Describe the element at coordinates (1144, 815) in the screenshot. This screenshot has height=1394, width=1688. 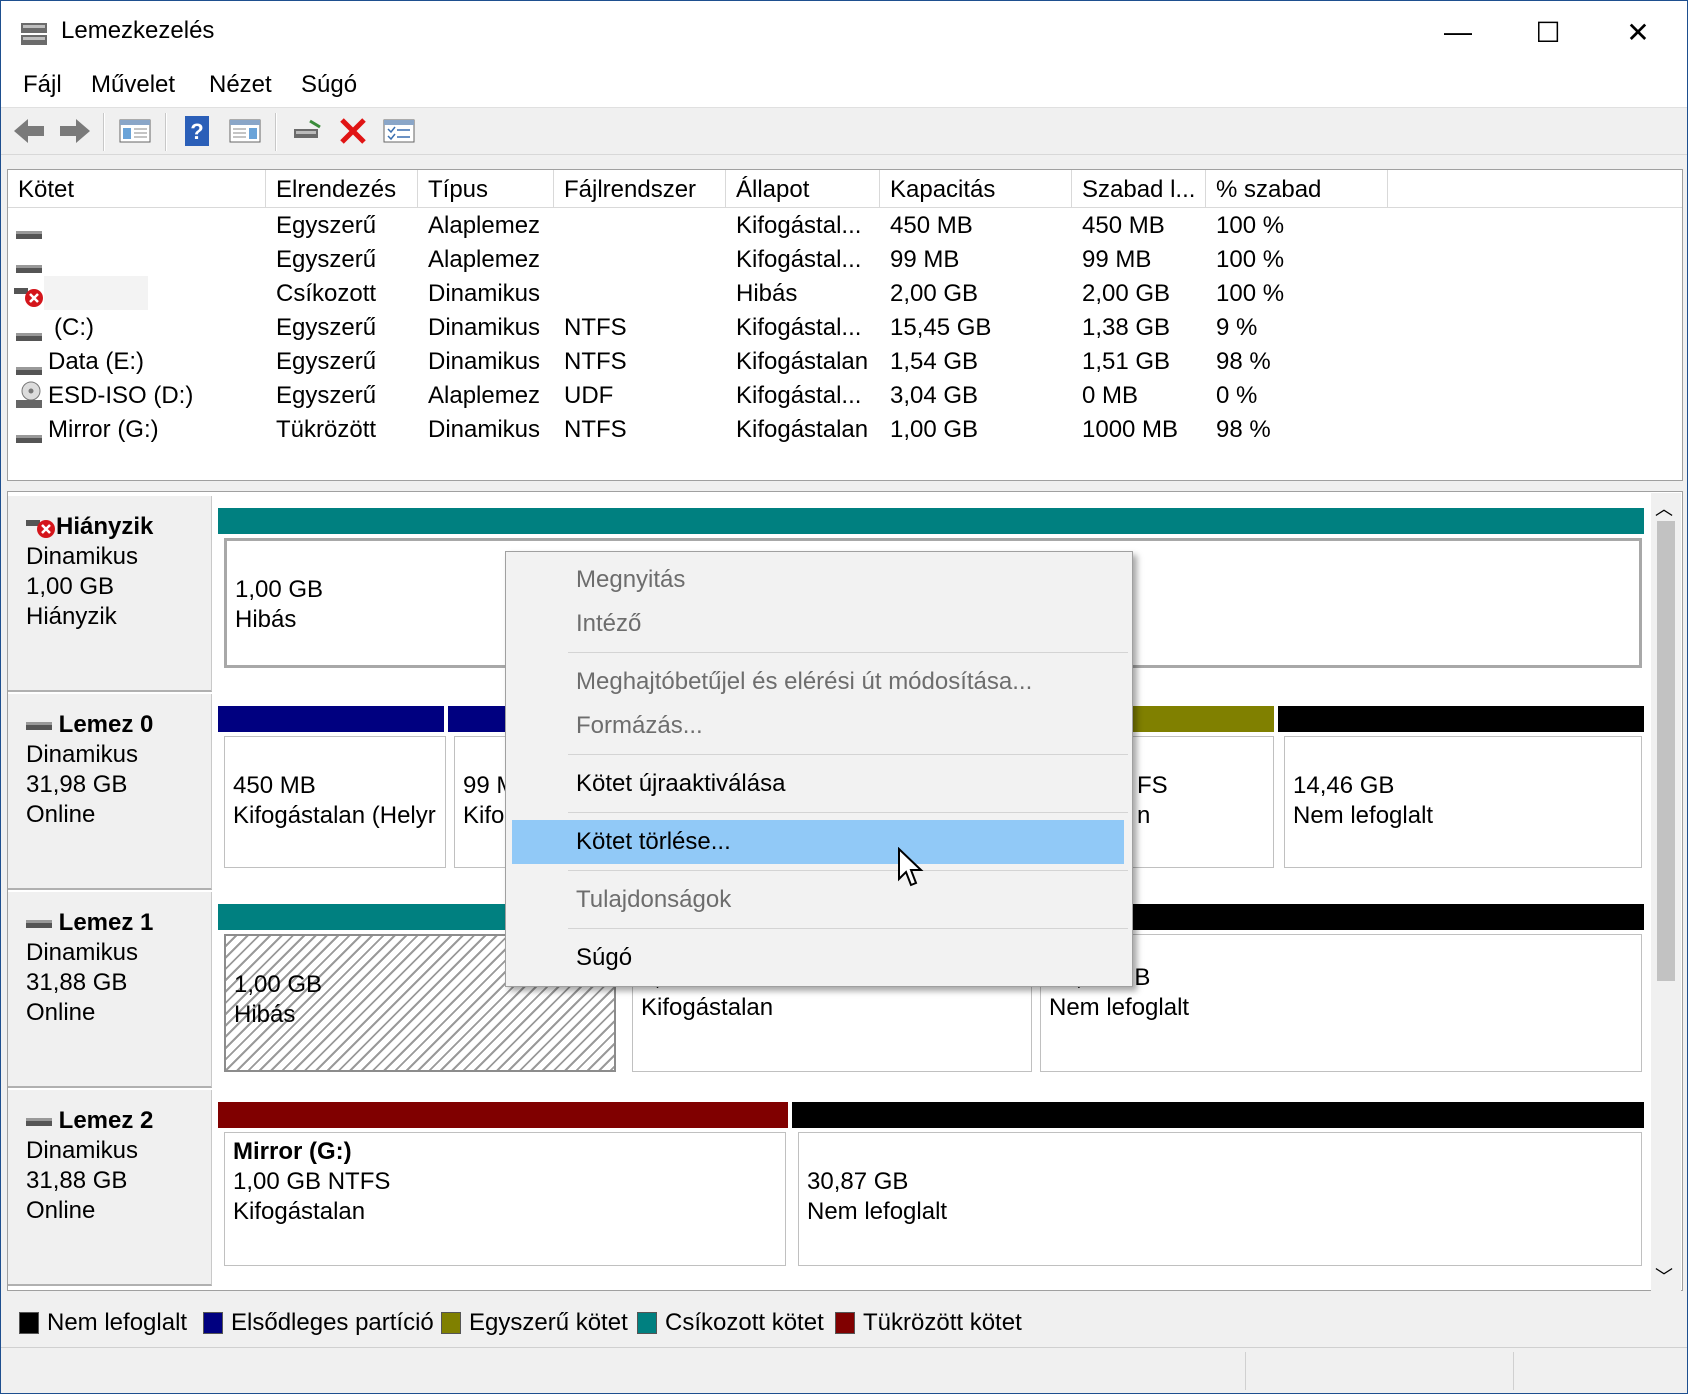
I see `partition-state: n` at that location.